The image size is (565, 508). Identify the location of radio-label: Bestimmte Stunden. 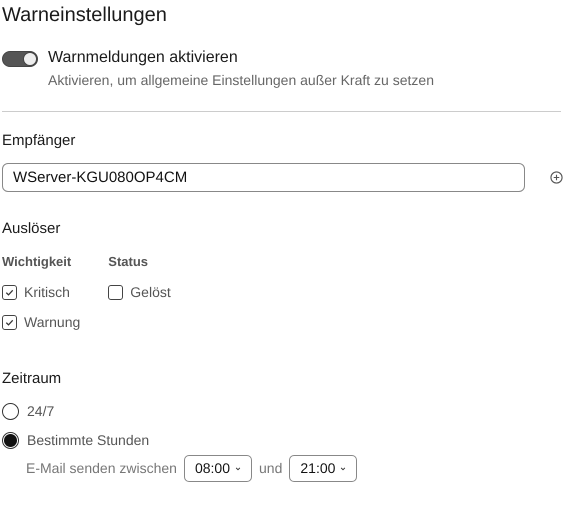
(88, 440).